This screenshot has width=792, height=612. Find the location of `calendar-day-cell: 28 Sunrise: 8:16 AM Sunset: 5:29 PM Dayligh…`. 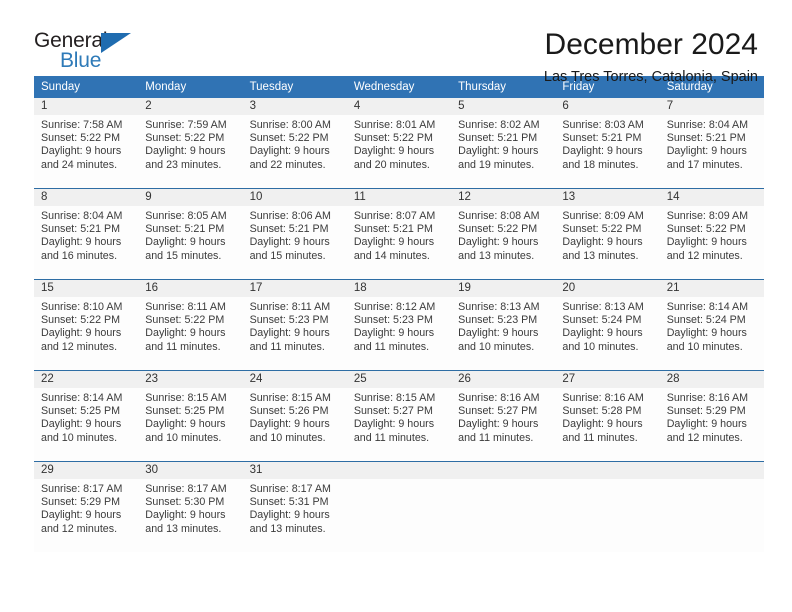

calendar-day-cell: 28 Sunrise: 8:16 AM Sunset: 5:29 PM Dayligh… is located at coordinates (711, 416).